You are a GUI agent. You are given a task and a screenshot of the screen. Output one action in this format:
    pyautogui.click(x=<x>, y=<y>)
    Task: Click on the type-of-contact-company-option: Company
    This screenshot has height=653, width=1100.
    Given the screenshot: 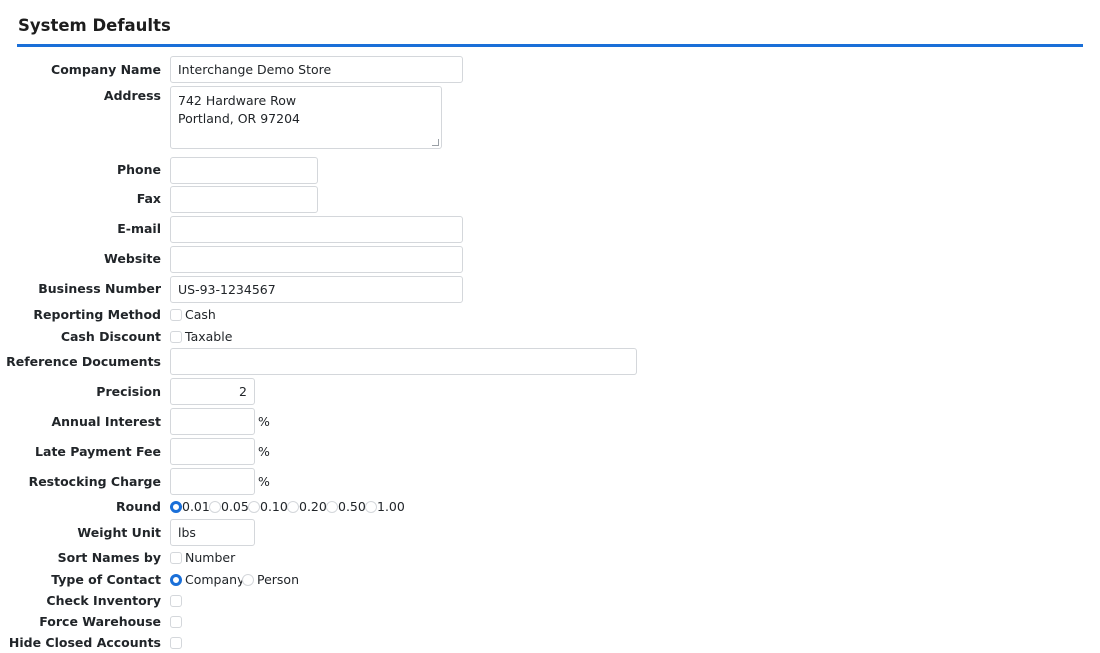 What is the action you would take?
    pyautogui.click(x=214, y=580)
    